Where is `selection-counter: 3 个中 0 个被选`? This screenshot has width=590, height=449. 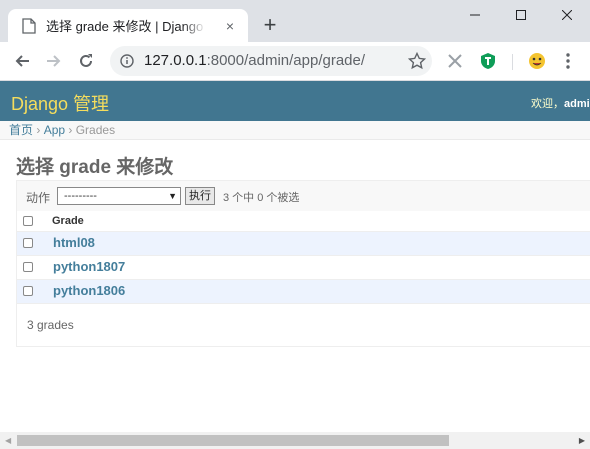
selection-counter: 3 个中 0 个被选 is located at coordinates (261, 198).